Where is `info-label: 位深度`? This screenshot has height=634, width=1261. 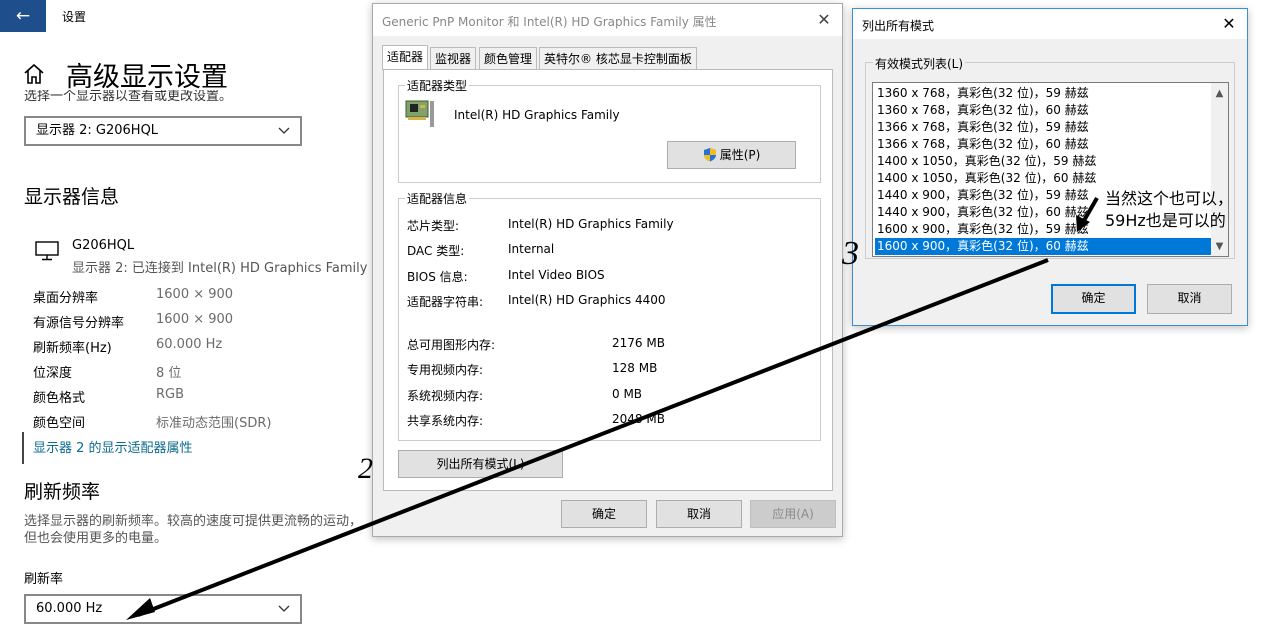
info-label: 位深度 is located at coordinates (53, 373).